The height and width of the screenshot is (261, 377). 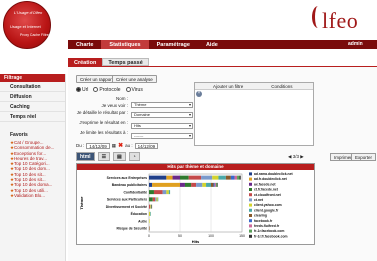 What do you see at coordinates (269, 231) in the screenshot?
I see `legend-label: fr-1r.facebook.com` at bounding box center [269, 231].